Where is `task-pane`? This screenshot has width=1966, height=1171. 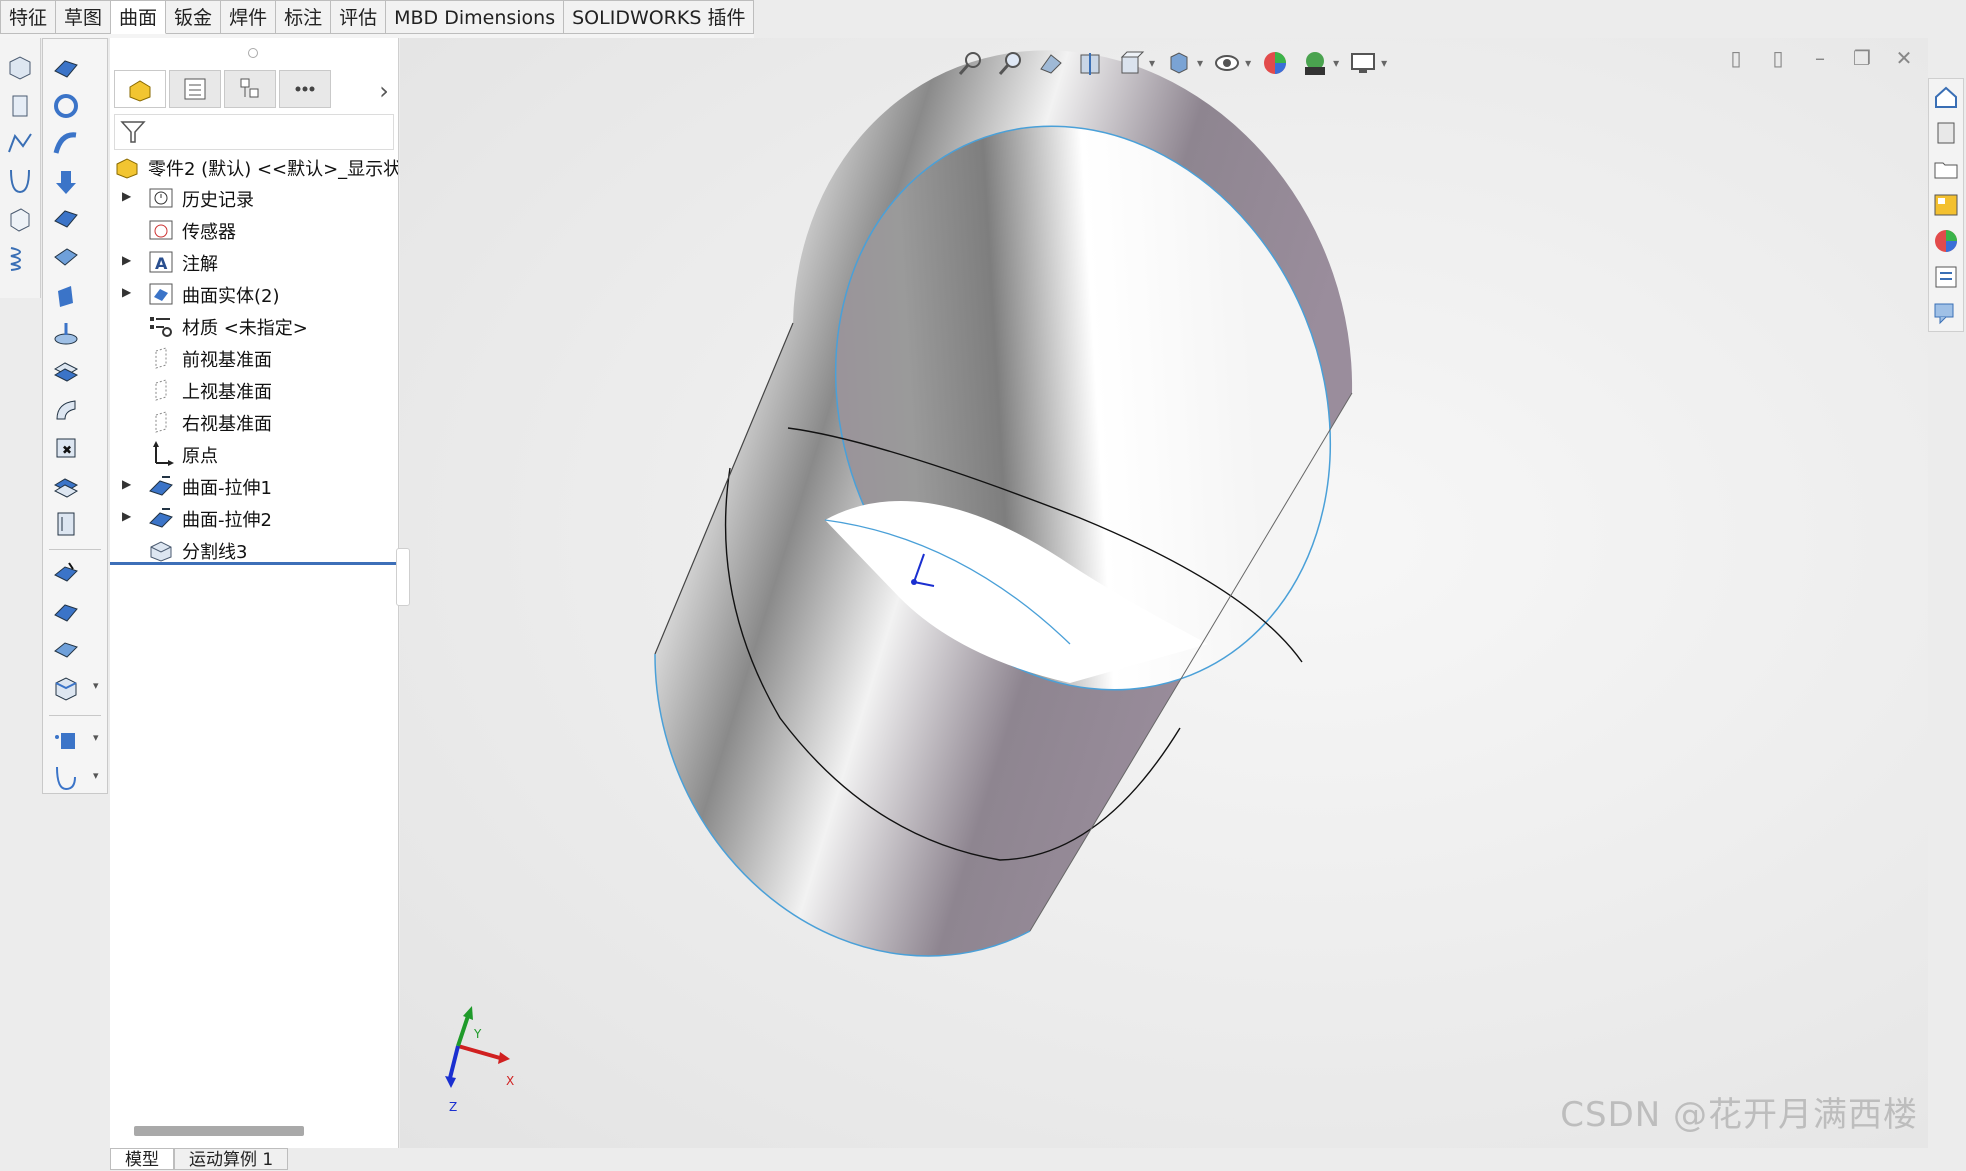 task-pane is located at coordinates (1946, 205).